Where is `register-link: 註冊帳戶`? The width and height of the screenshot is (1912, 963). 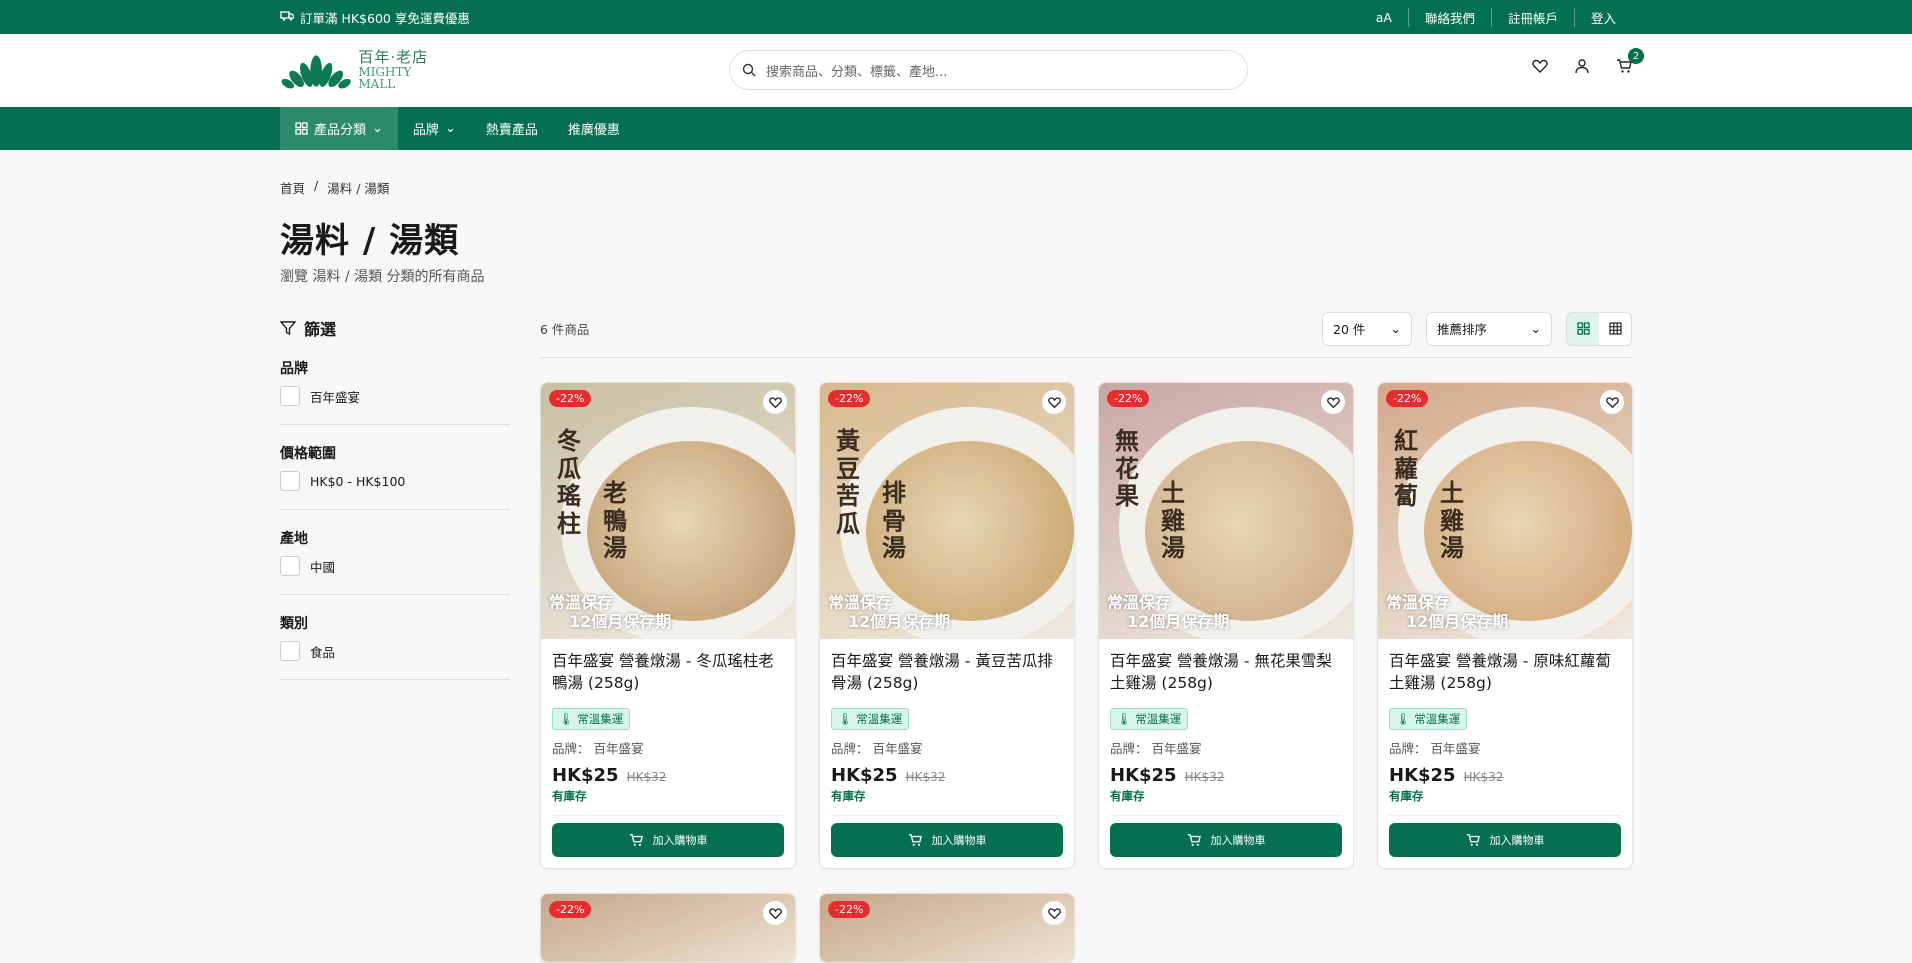 register-link: 註冊帳戶 is located at coordinates (1532, 17).